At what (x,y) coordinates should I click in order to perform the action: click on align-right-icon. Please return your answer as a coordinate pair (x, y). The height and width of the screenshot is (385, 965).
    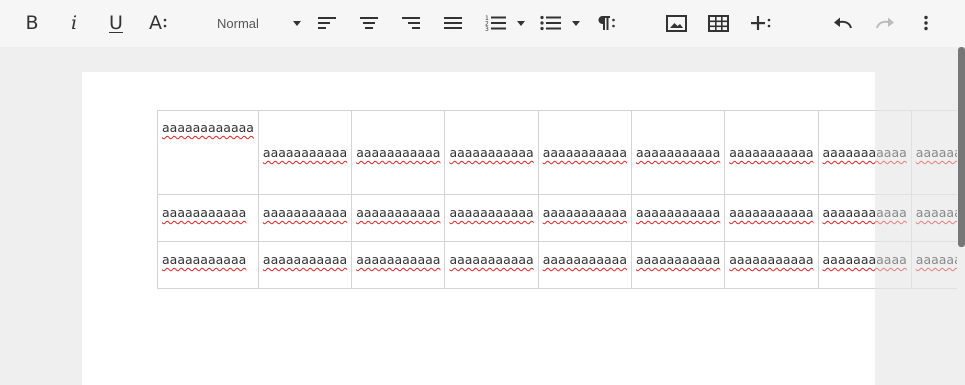
    Looking at the image, I should click on (411, 23).